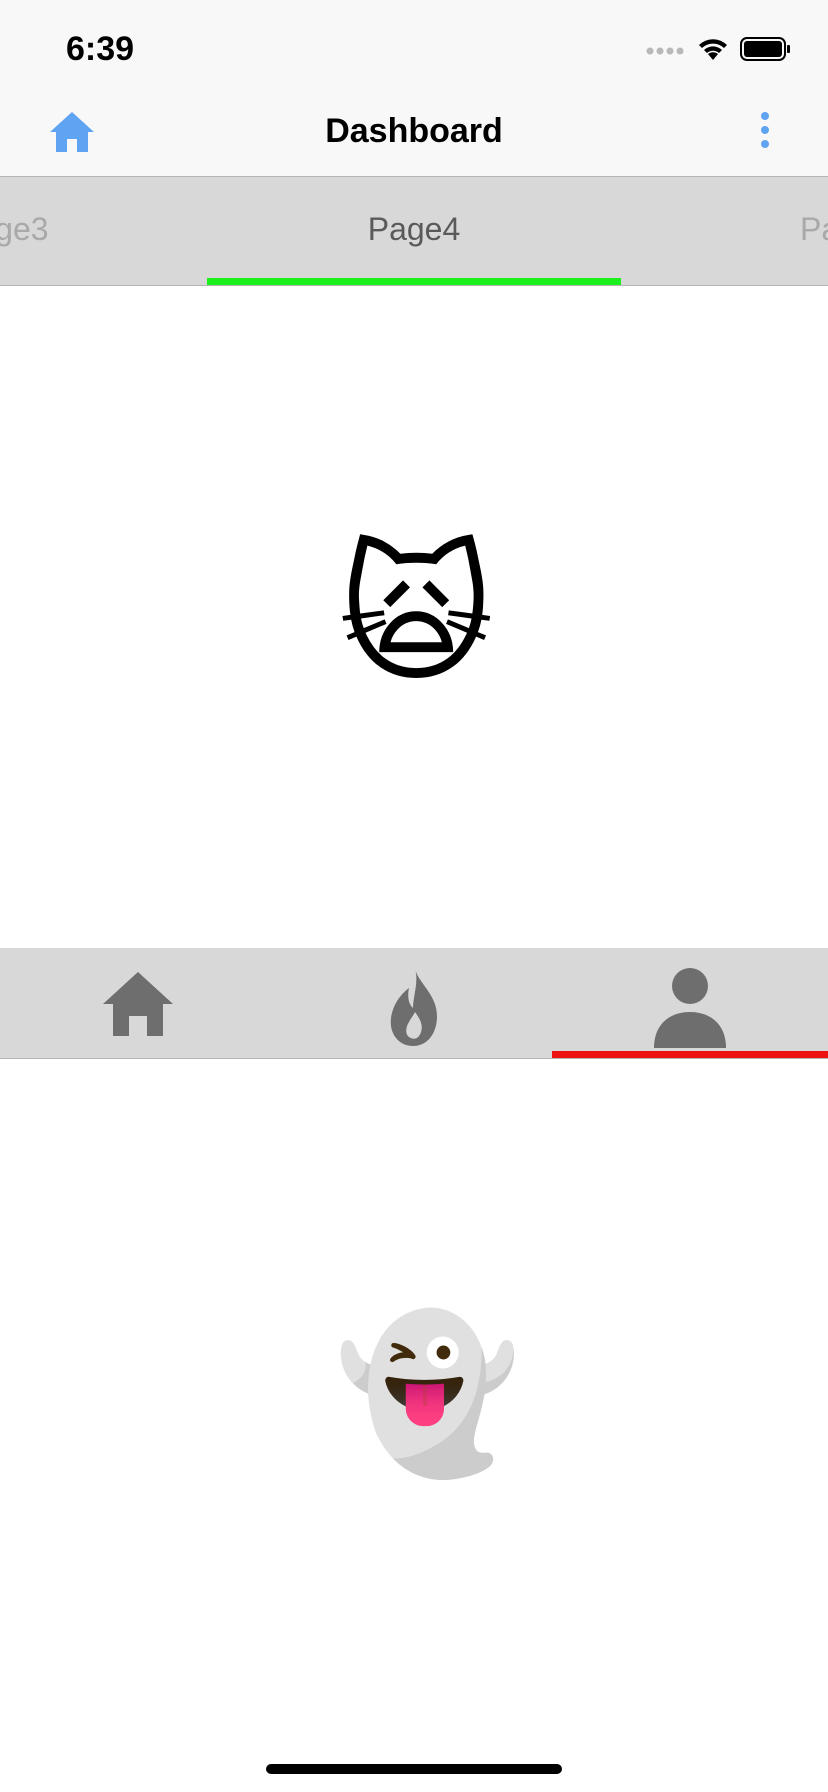 This screenshot has width=828, height=1792. What do you see at coordinates (414, 46) in the screenshot?
I see `status-bar: 6:39` at bounding box center [414, 46].